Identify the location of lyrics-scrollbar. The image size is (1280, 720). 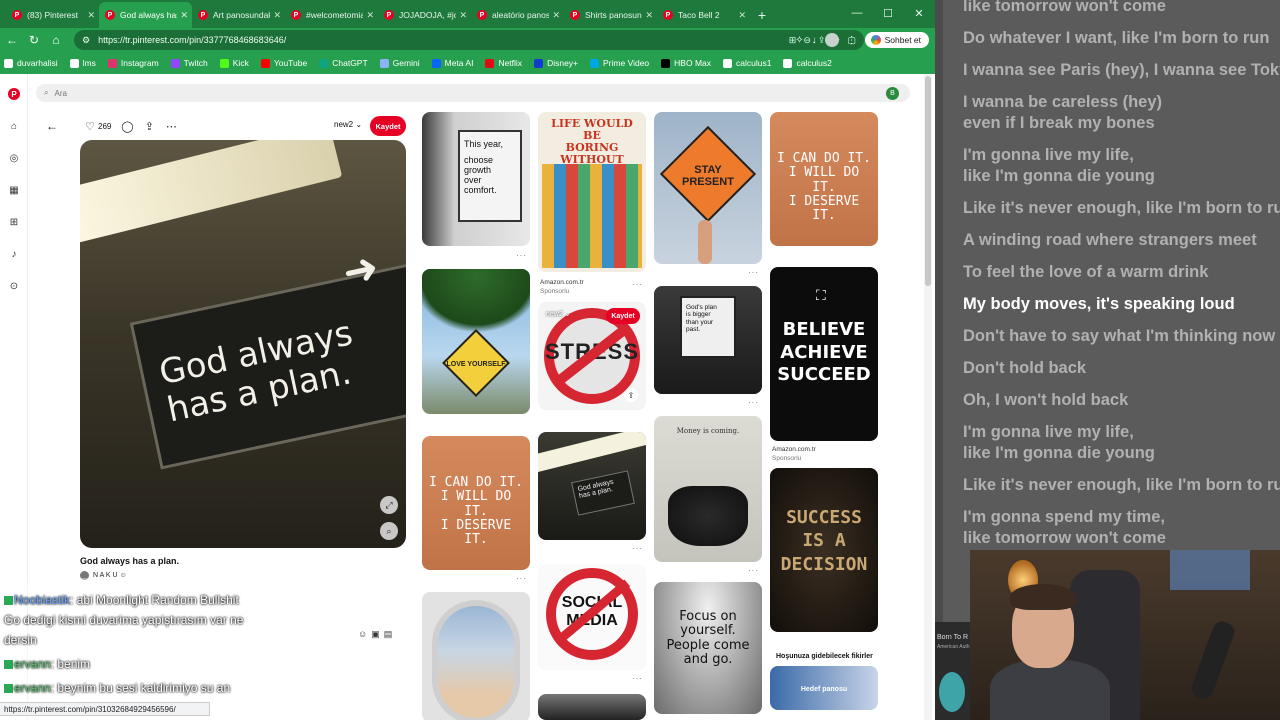
(939, 360).